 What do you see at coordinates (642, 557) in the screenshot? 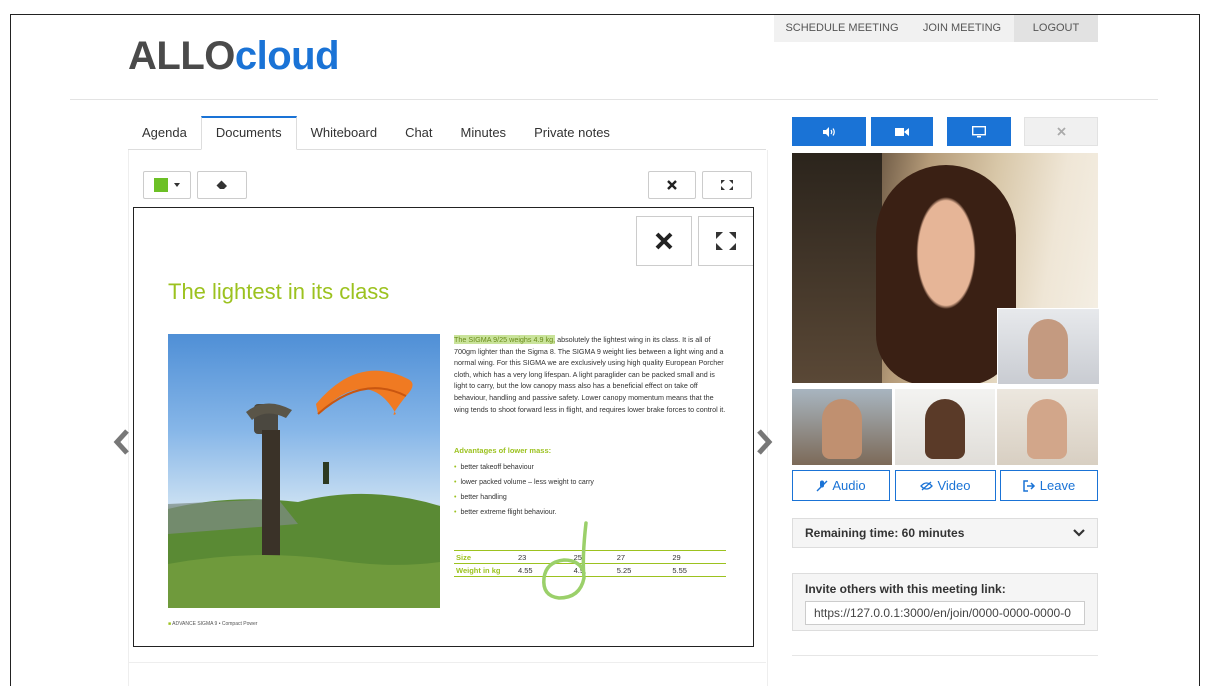
I see `spec-cell: 27` at bounding box center [642, 557].